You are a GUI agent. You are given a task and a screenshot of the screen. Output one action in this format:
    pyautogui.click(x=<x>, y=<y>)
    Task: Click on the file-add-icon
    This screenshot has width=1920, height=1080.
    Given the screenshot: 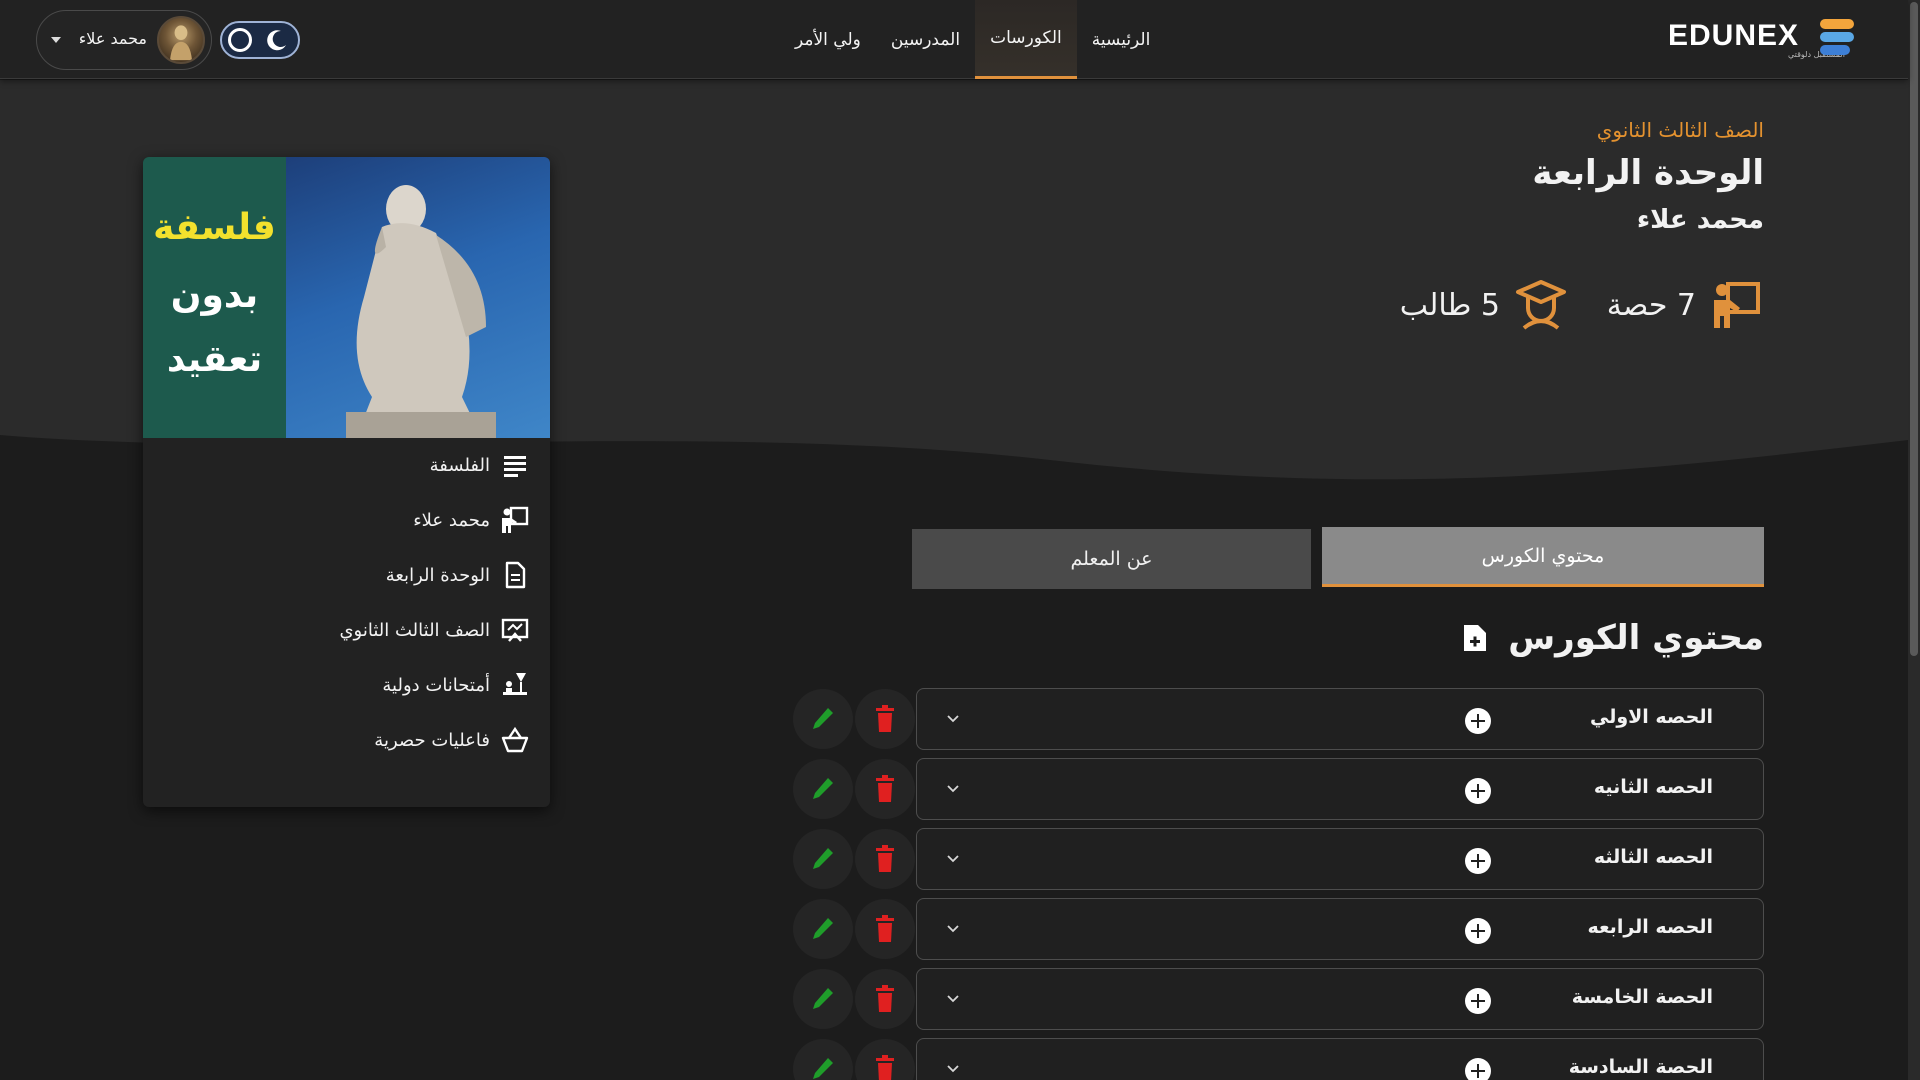 What is the action you would take?
    pyautogui.click(x=1475, y=638)
    